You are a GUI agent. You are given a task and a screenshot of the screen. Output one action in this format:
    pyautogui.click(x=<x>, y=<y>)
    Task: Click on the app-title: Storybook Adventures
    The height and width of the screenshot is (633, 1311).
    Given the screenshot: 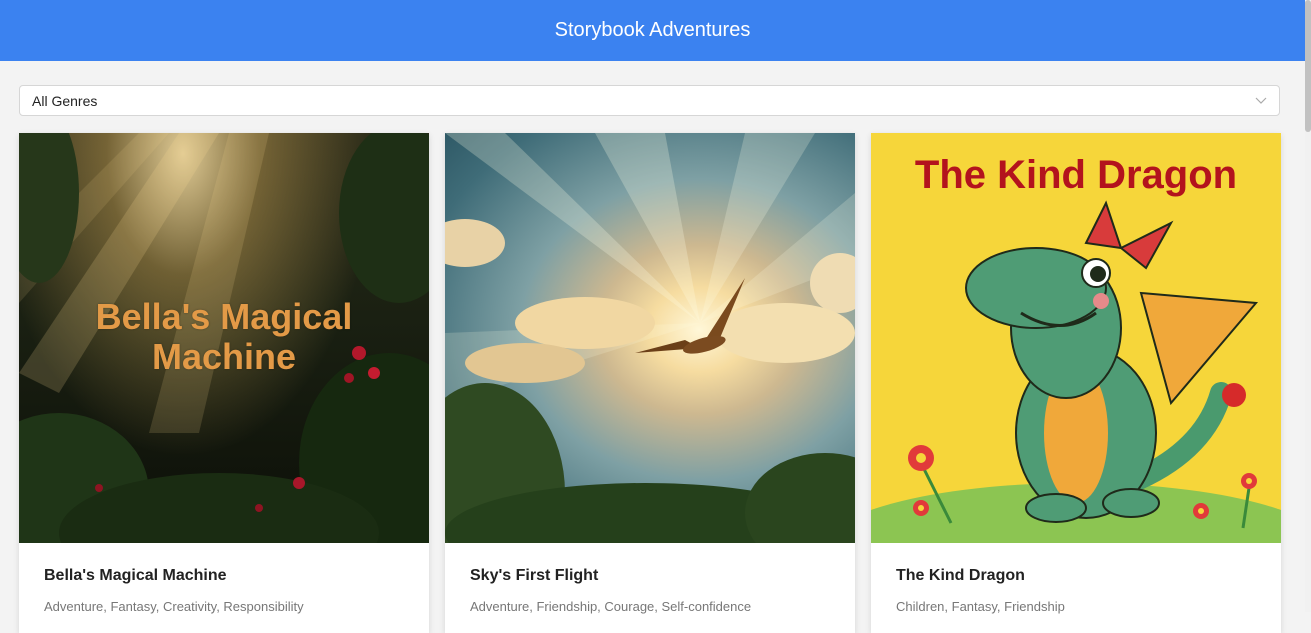 What is the action you would take?
    pyautogui.click(x=652, y=30)
    